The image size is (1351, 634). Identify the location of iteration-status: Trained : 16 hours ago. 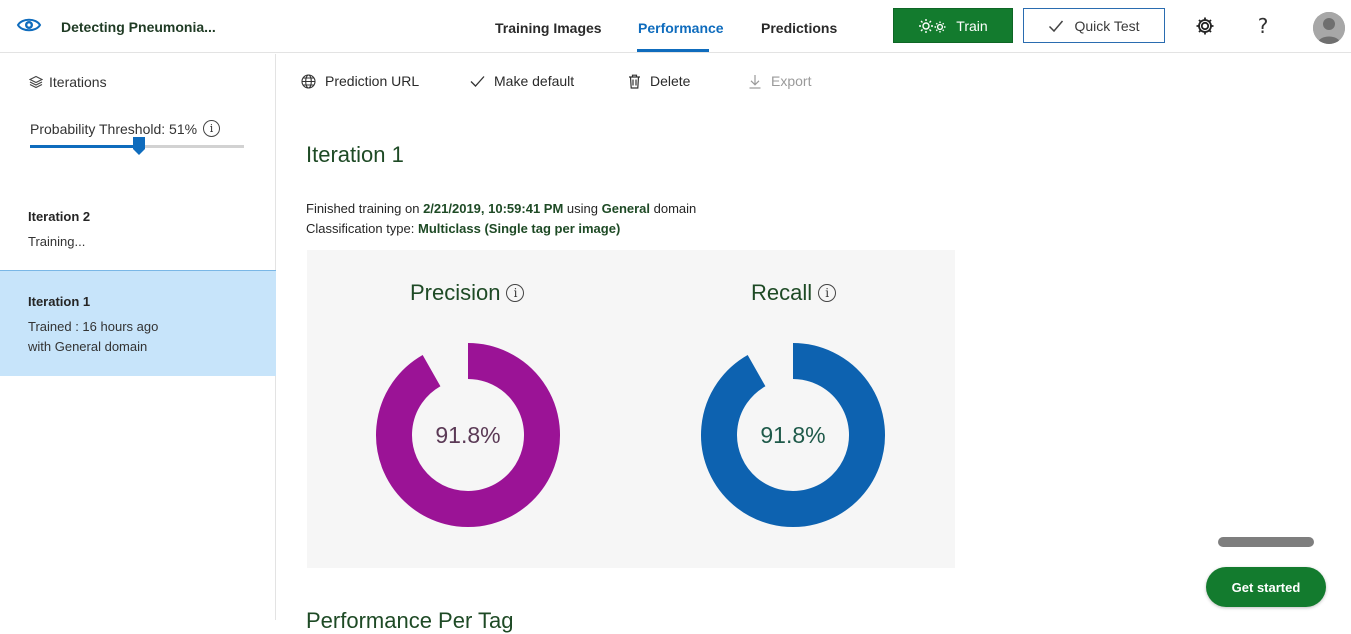
(93, 326).